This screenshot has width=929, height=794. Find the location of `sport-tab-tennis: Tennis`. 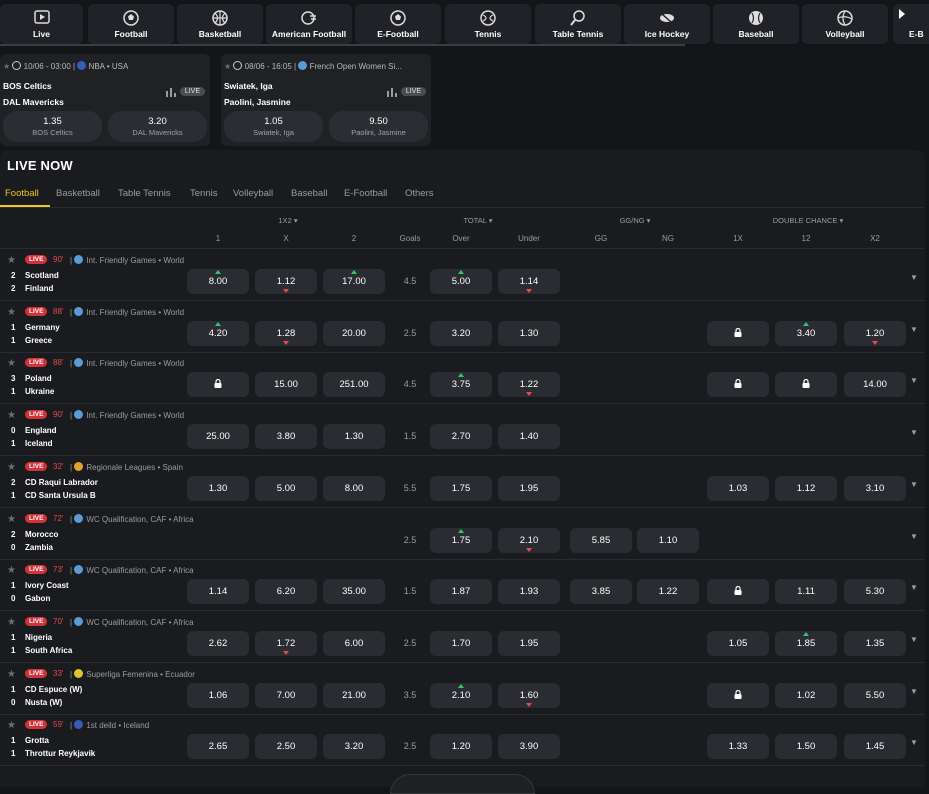

sport-tab-tennis: Tennis is located at coordinates (488, 24).